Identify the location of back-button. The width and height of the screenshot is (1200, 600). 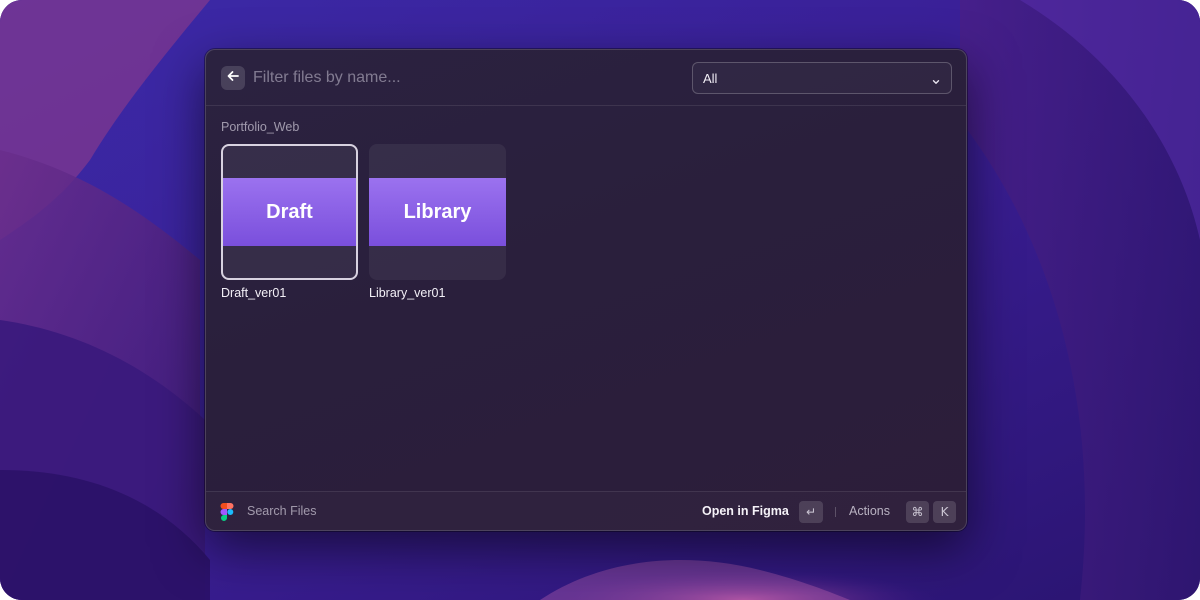
(233, 78).